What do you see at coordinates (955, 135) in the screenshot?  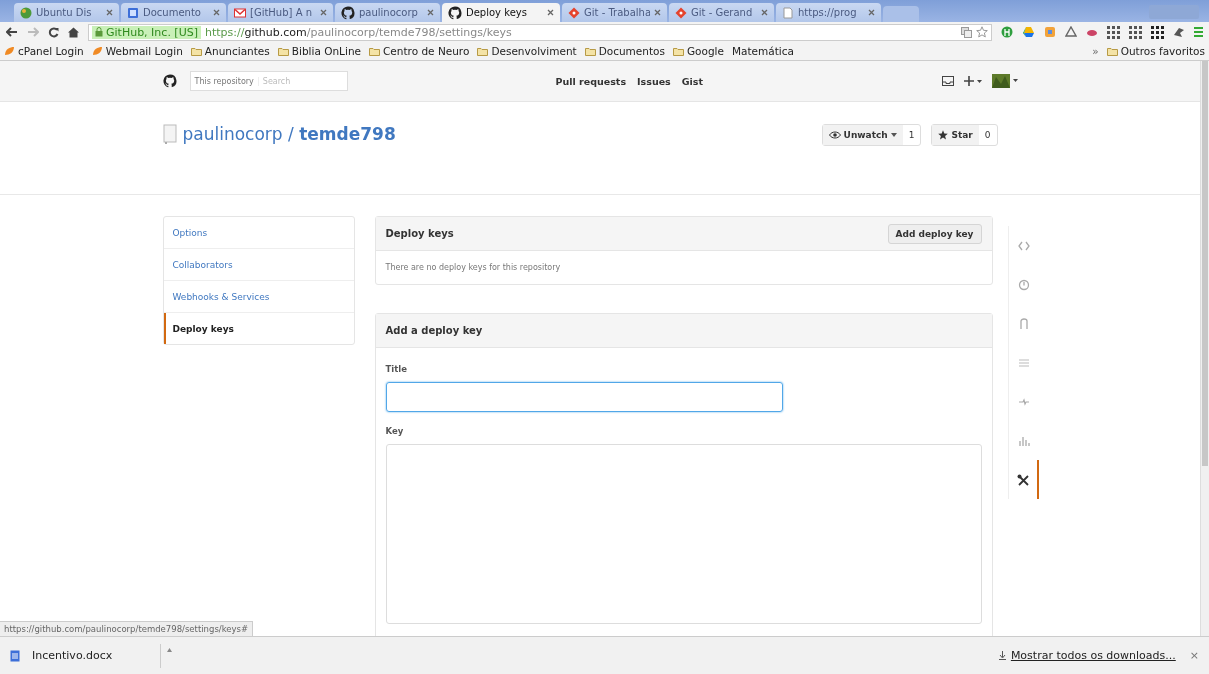 I see `star-button: Star` at bounding box center [955, 135].